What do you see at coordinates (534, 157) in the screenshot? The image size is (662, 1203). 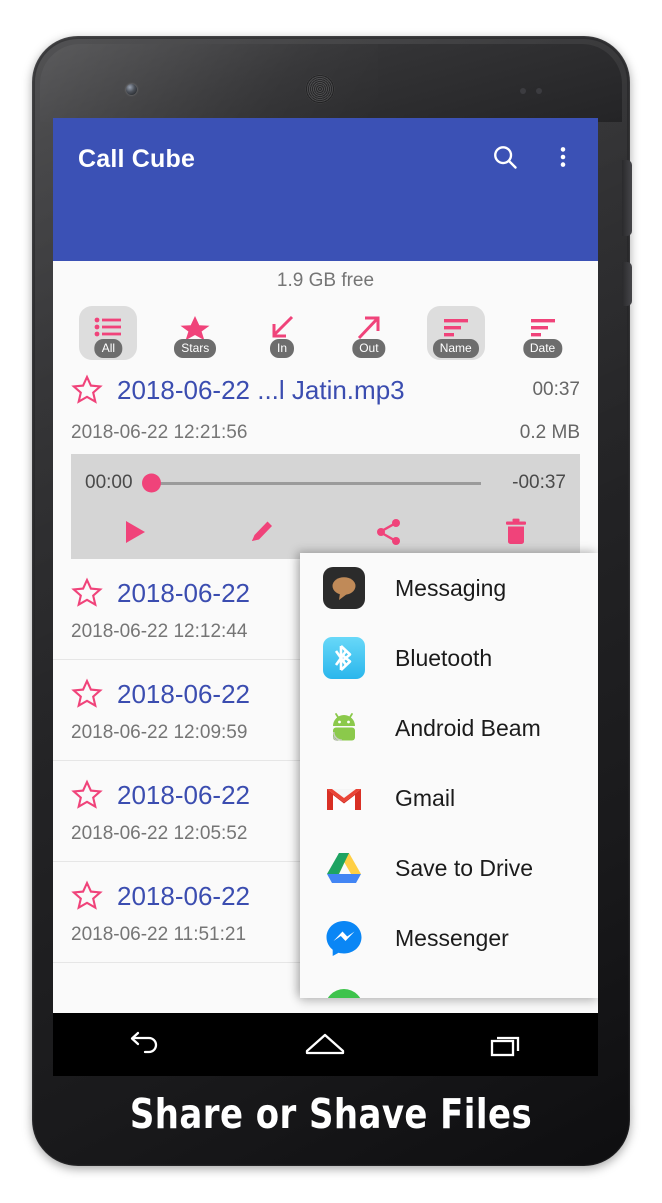 I see `app-bar-actions` at bounding box center [534, 157].